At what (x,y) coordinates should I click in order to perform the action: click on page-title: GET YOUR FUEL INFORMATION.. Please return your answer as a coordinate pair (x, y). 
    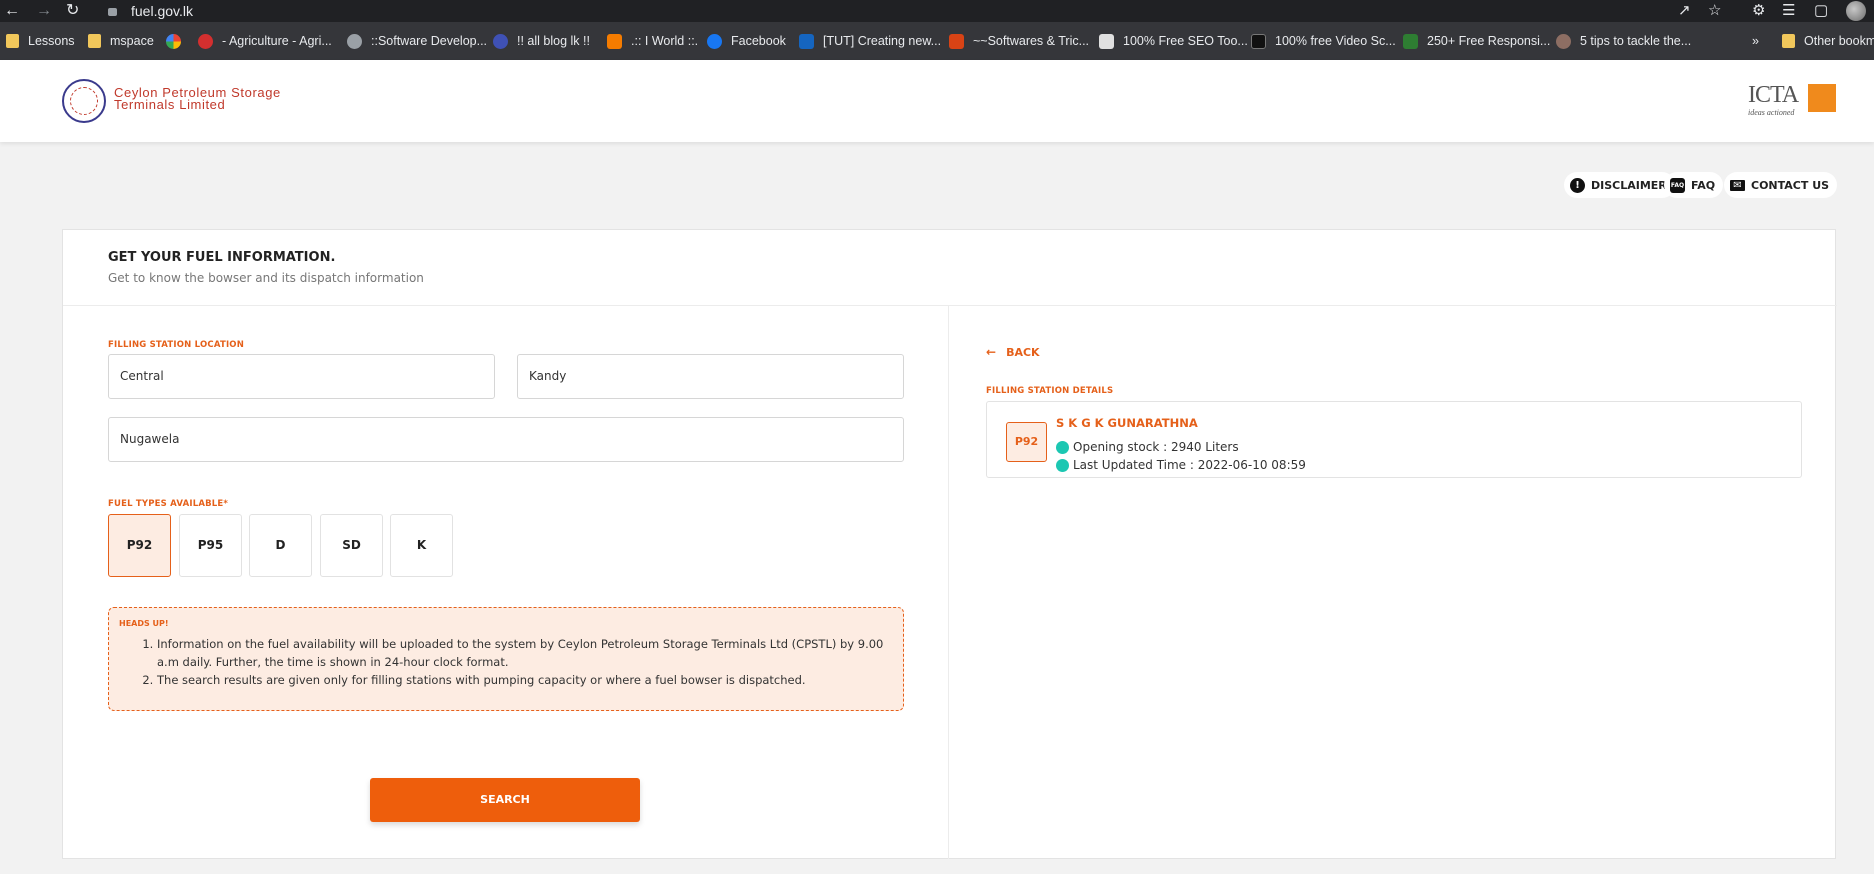
    Looking at the image, I should click on (222, 257).